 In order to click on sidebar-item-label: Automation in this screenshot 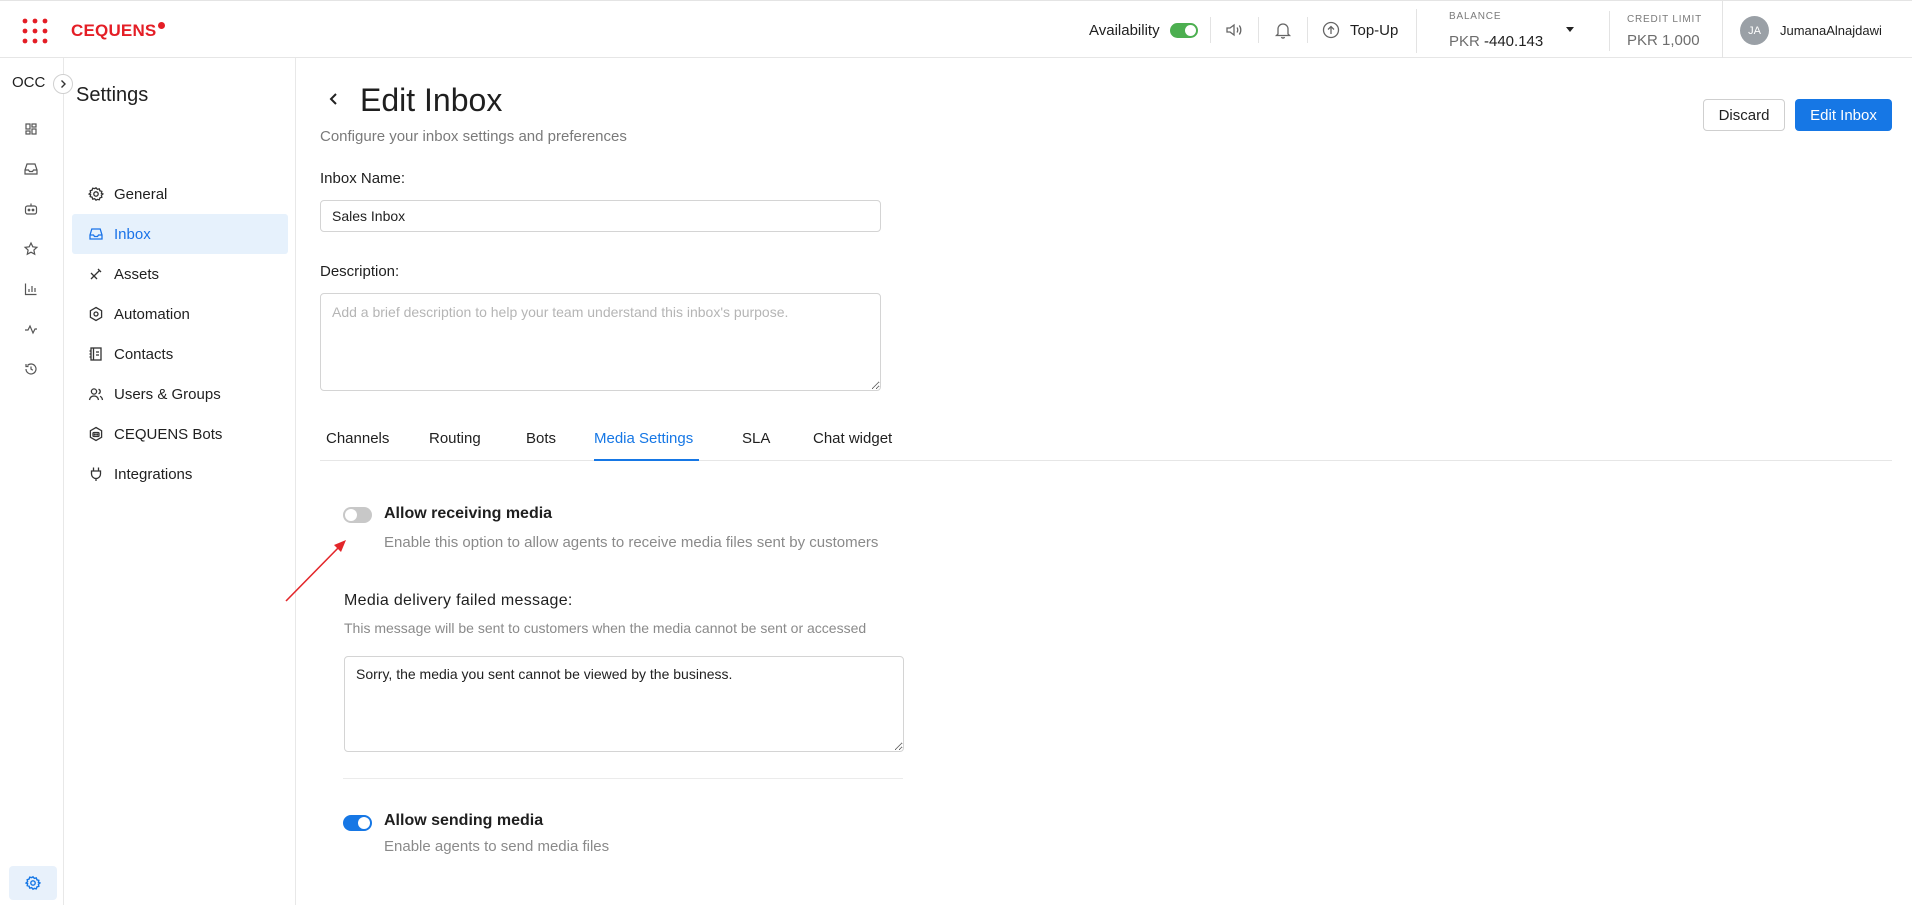, I will do `click(152, 314)`.